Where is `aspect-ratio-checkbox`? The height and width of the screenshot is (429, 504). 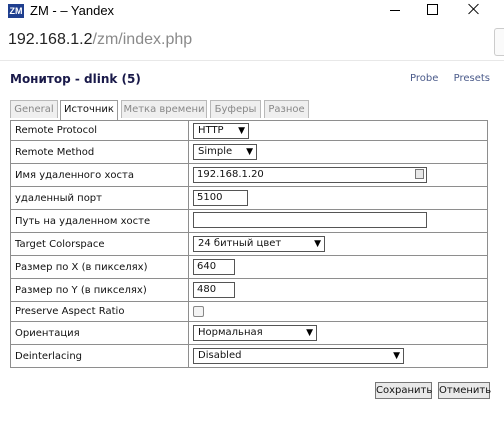
aspect-ratio-checkbox is located at coordinates (198, 311).